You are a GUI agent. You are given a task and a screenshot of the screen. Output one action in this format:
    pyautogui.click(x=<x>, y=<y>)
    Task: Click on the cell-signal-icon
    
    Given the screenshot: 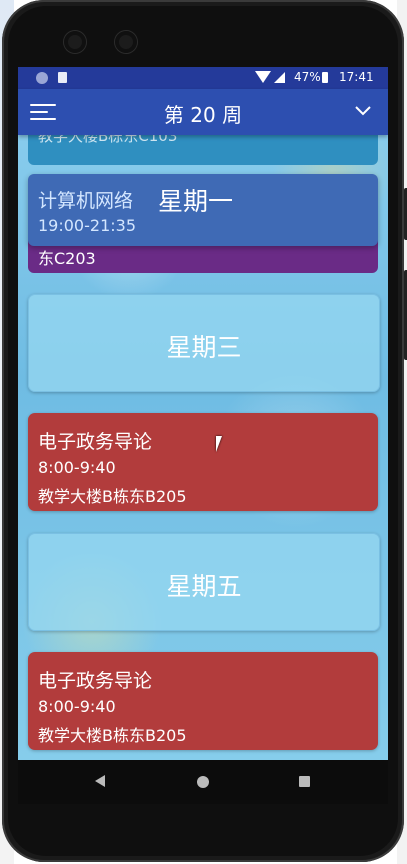 What is the action you would take?
    pyautogui.click(x=279, y=77)
    